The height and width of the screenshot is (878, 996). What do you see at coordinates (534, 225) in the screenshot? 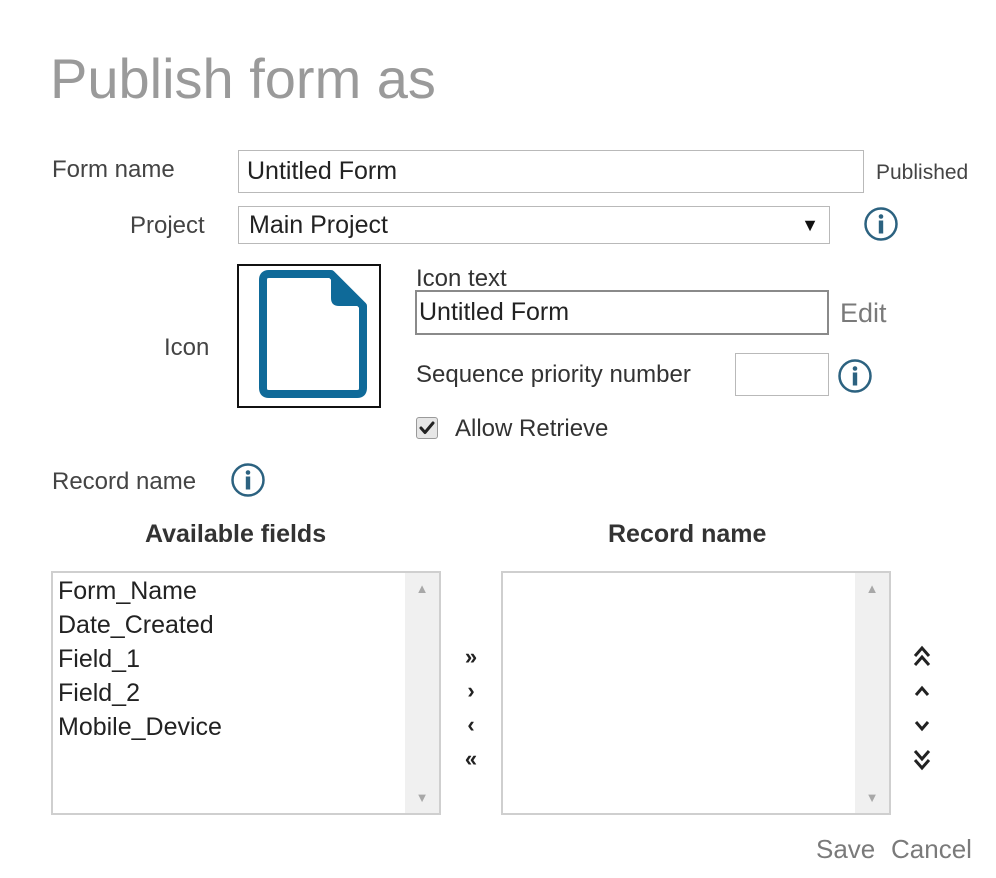
I see `project-select: Main Project ▼` at bounding box center [534, 225].